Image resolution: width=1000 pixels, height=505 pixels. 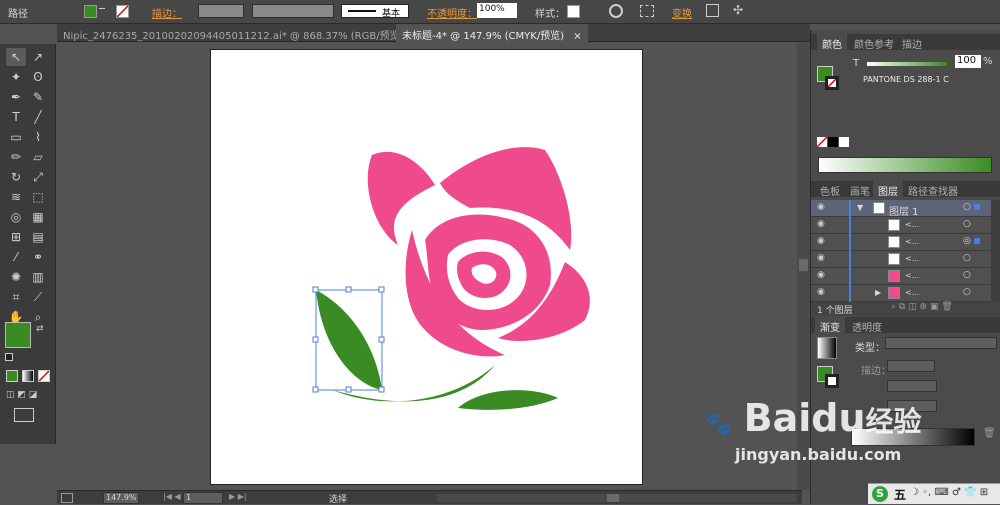 What do you see at coordinates (907, 64) in the screenshot?
I see `tint-slider` at bounding box center [907, 64].